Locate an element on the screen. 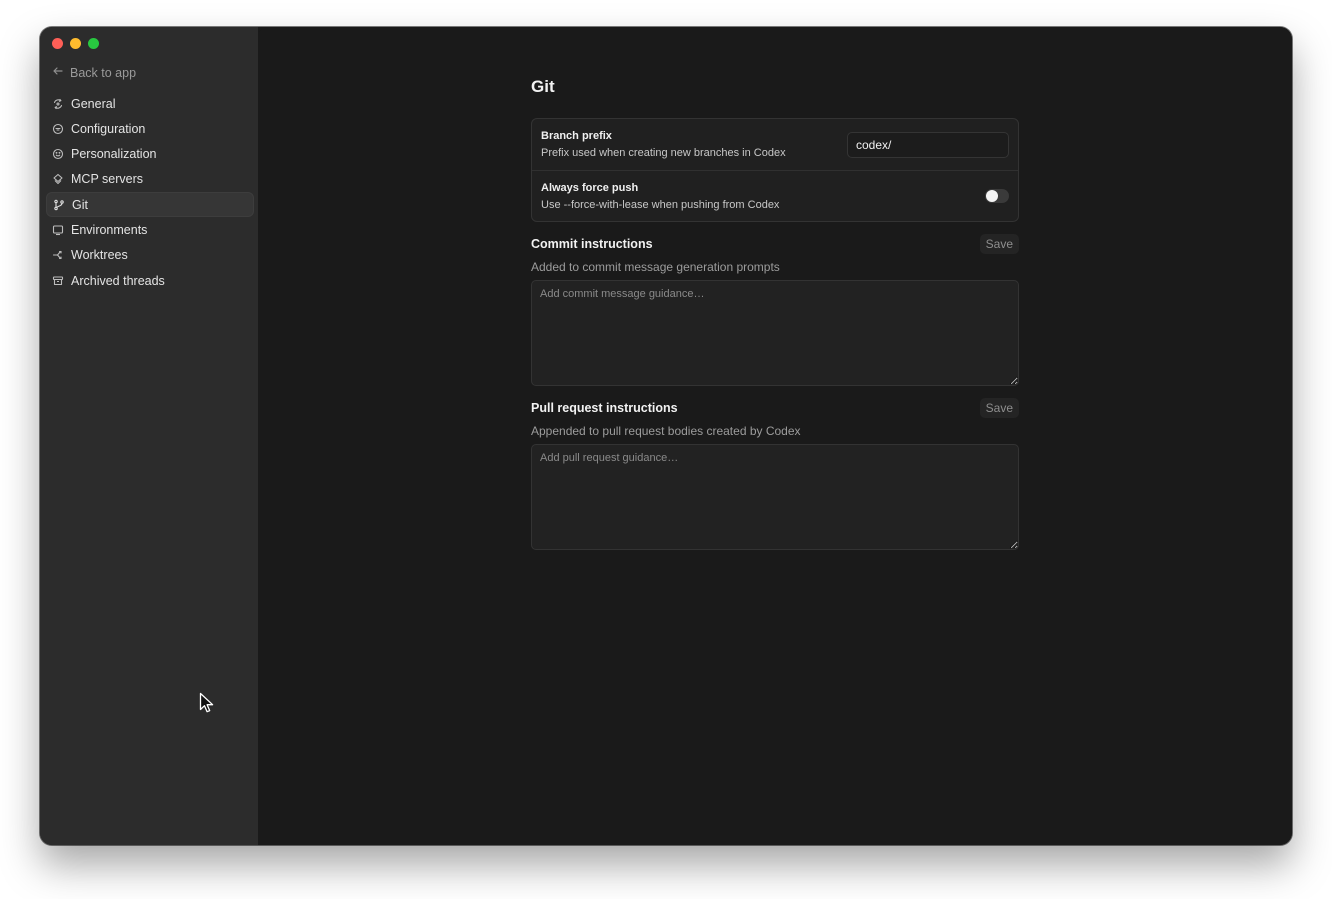 The height and width of the screenshot is (899, 1332). configuration-icon is located at coordinates (58, 129).